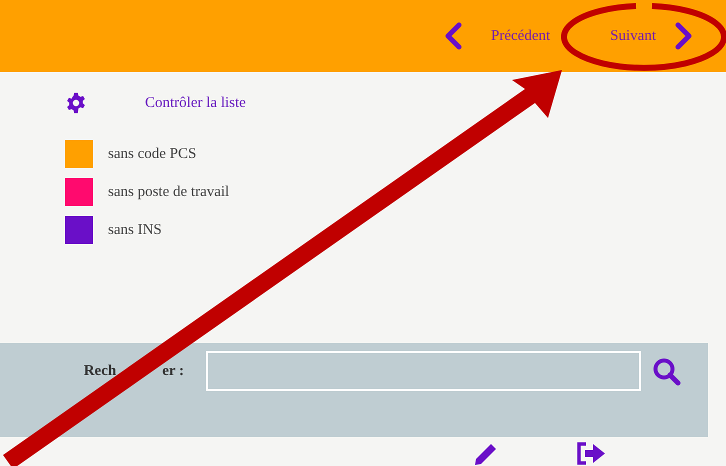  Describe the element at coordinates (152, 154) in the screenshot. I see `legend-label: sans code PCS` at that location.